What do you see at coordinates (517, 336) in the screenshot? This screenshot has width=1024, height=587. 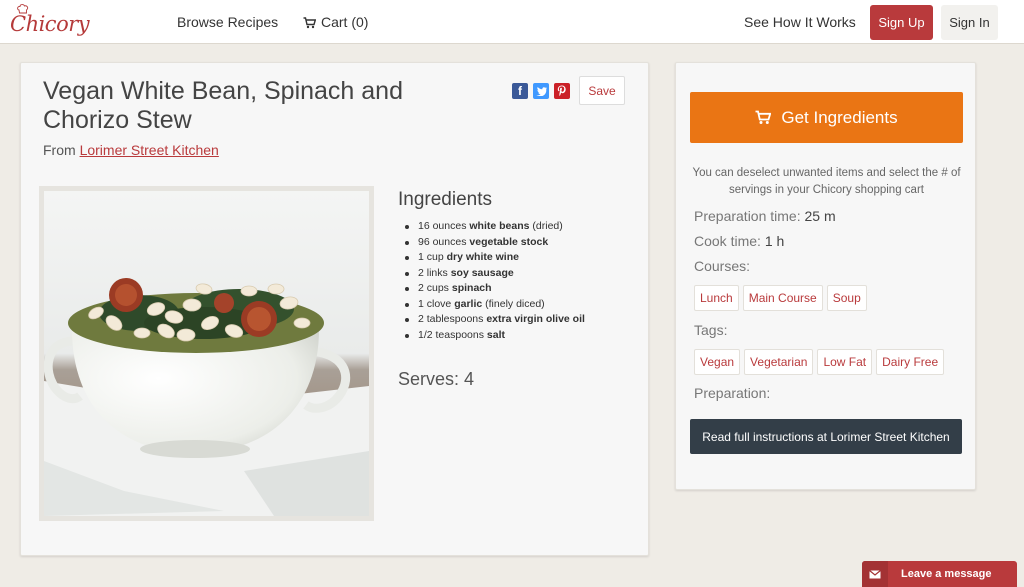 I see `ingredient-item: 1/2 teaspoons salt` at bounding box center [517, 336].